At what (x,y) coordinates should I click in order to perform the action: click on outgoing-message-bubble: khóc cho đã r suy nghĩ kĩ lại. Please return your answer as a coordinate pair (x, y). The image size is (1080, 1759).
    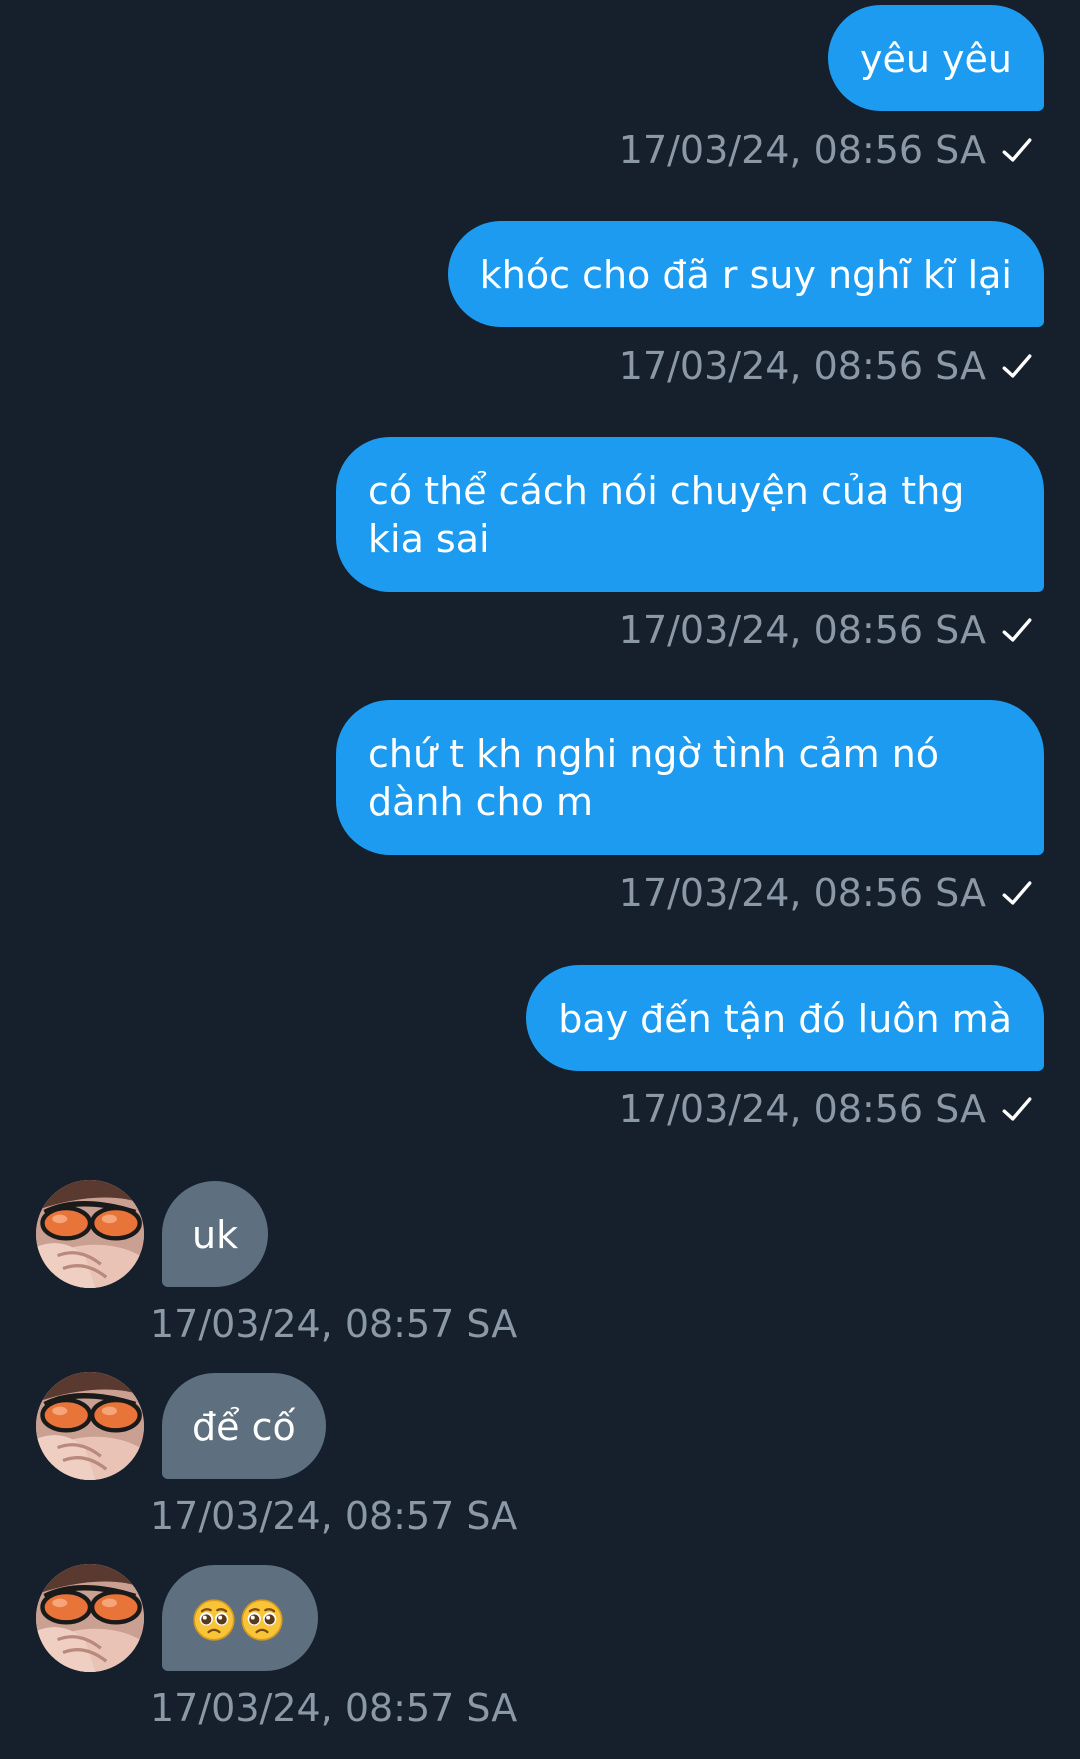
    Looking at the image, I should click on (745, 274).